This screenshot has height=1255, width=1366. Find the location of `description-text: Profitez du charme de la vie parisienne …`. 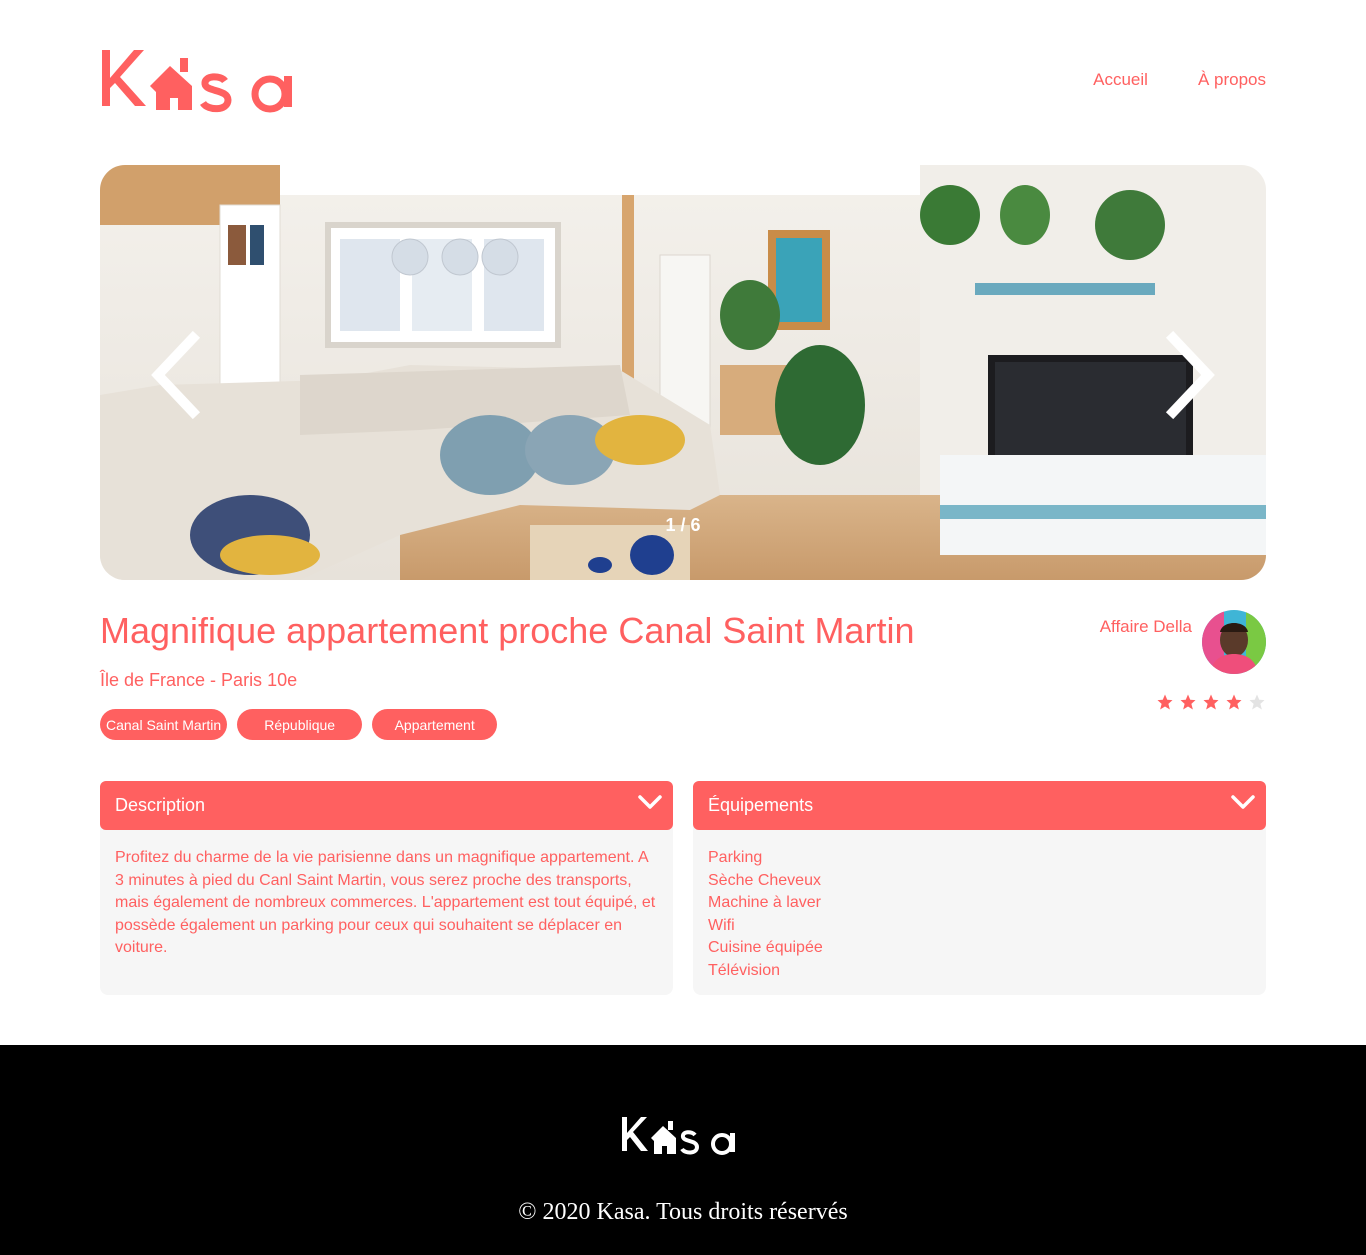

description-text: Profitez du charme de la vie parisienne … is located at coordinates (385, 902).